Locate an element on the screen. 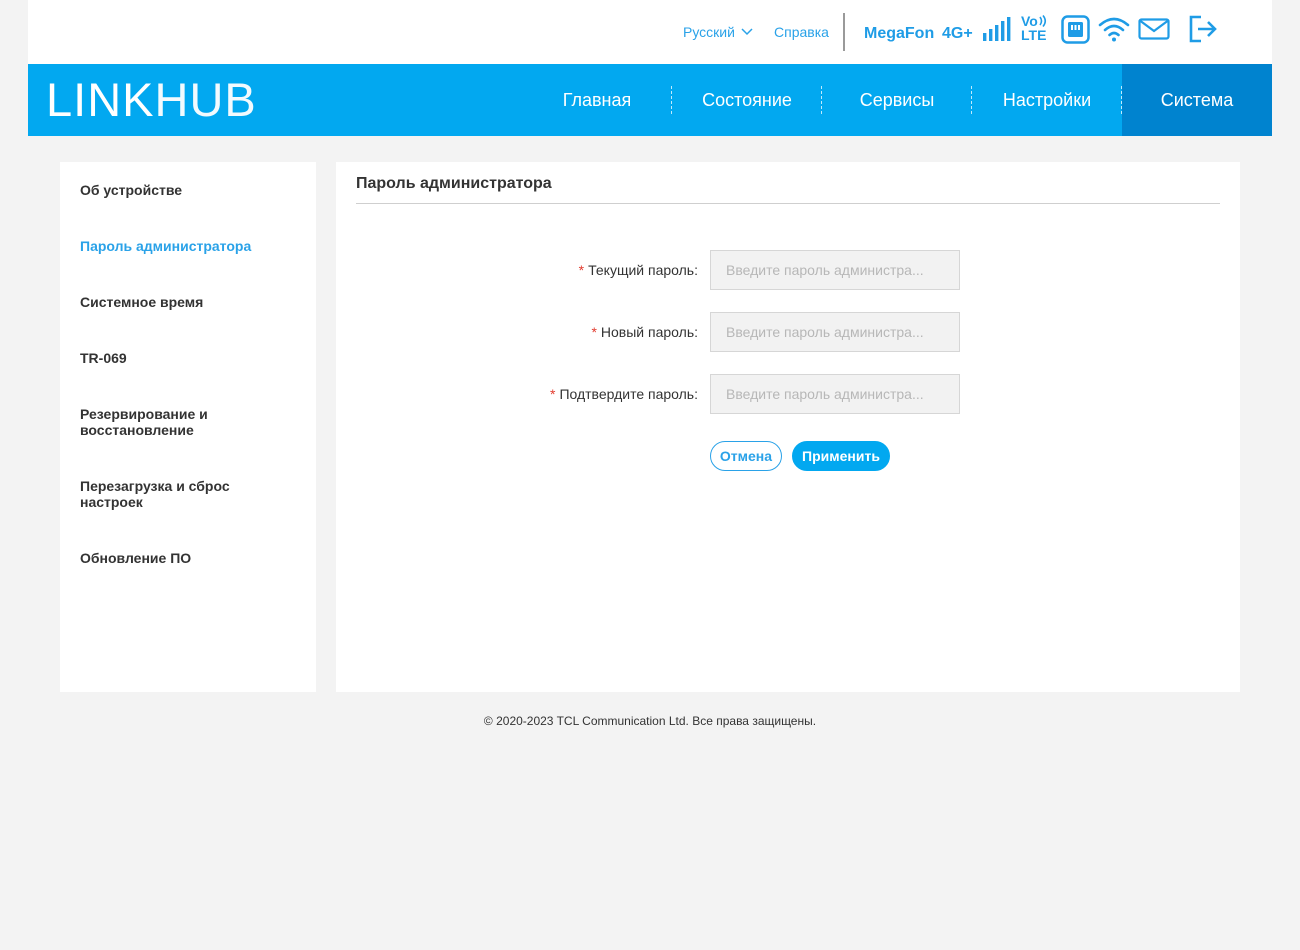 This screenshot has height=950, width=1300. top-status-bar: Русский Справка MegaFon 4G+ Vo LTE is located at coordinates (650, 32).